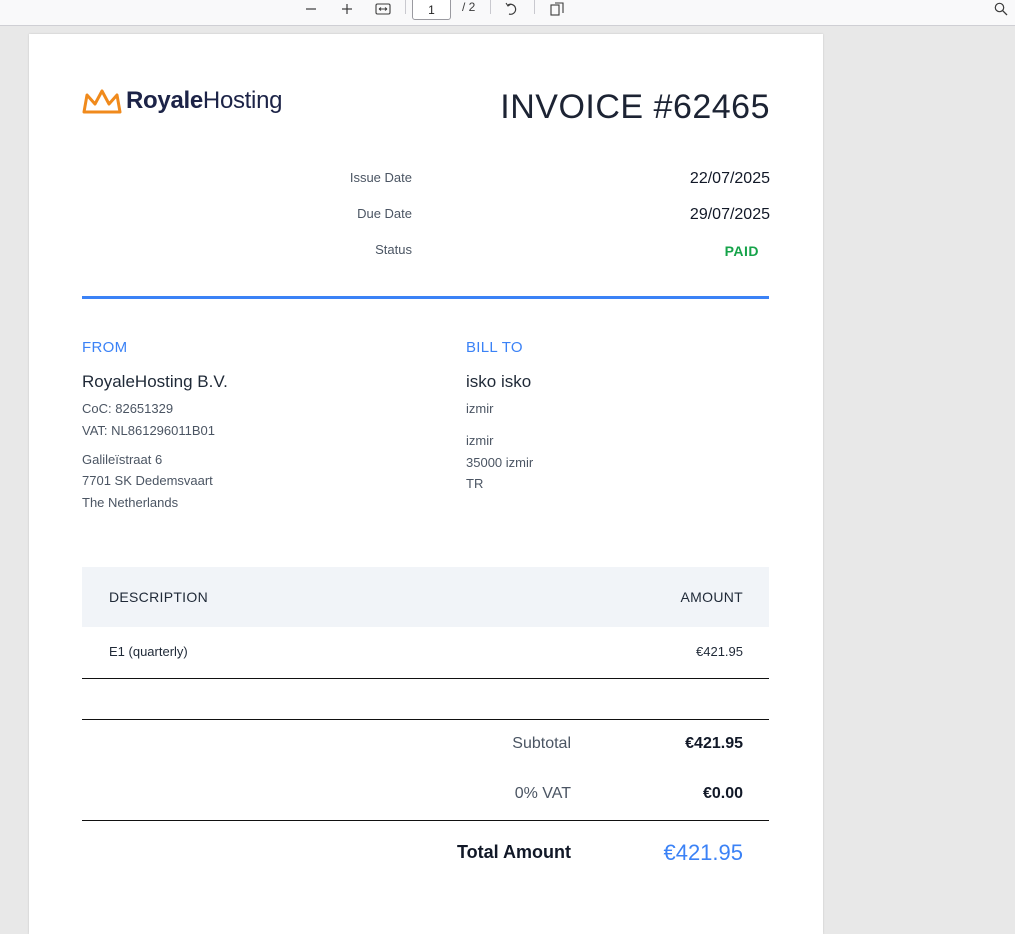 This screenshot has height=934, width=1015. I want to click on rotate-icon, so click(511, 8).